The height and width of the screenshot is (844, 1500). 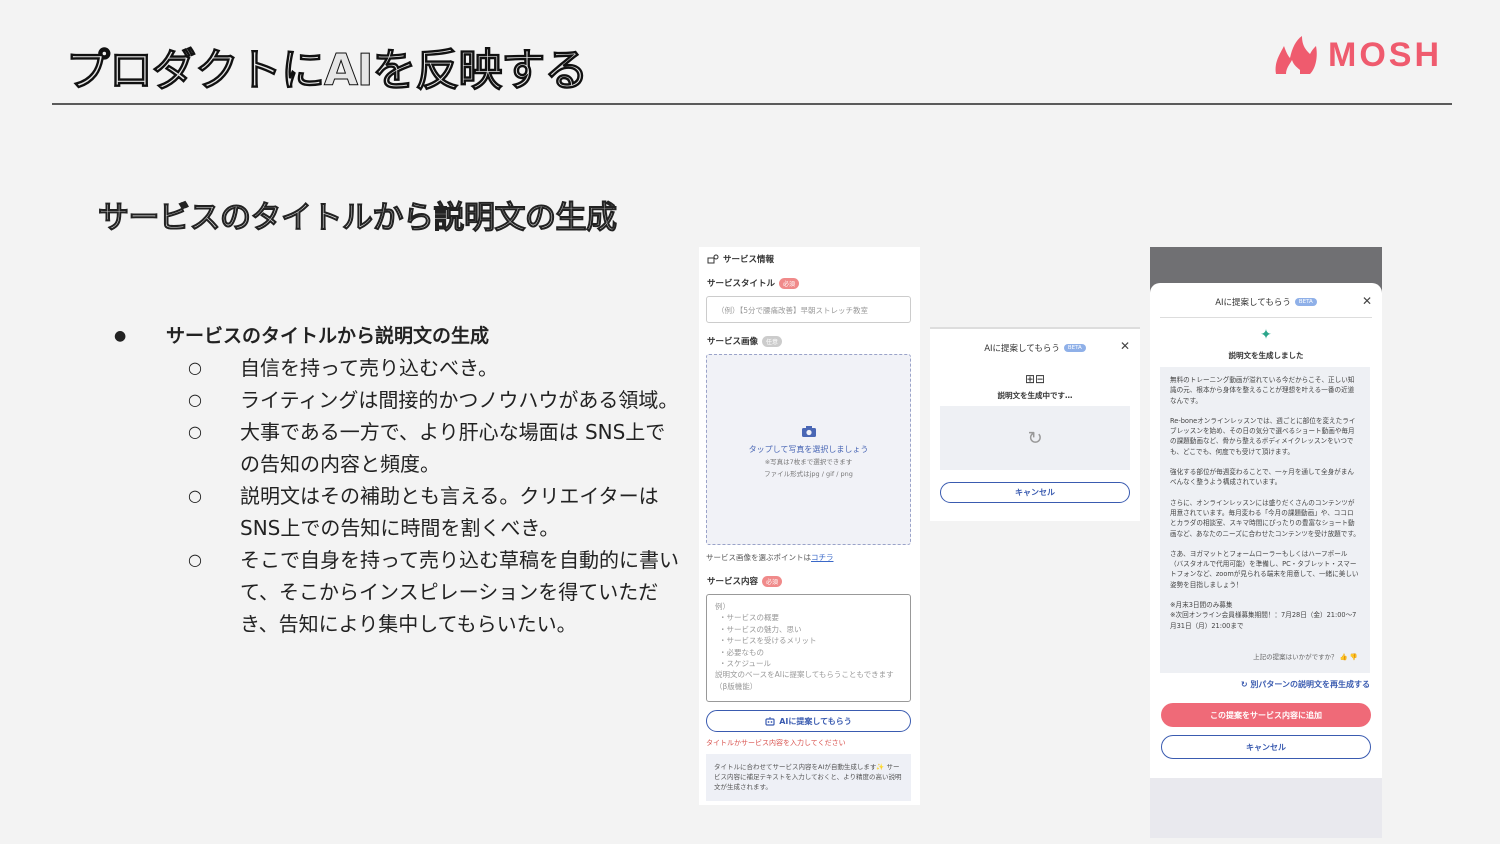 What do you see at coordinates (1266, 317) in the screenshot?
I see `modal-divider` at bounding box center [1266, 317].